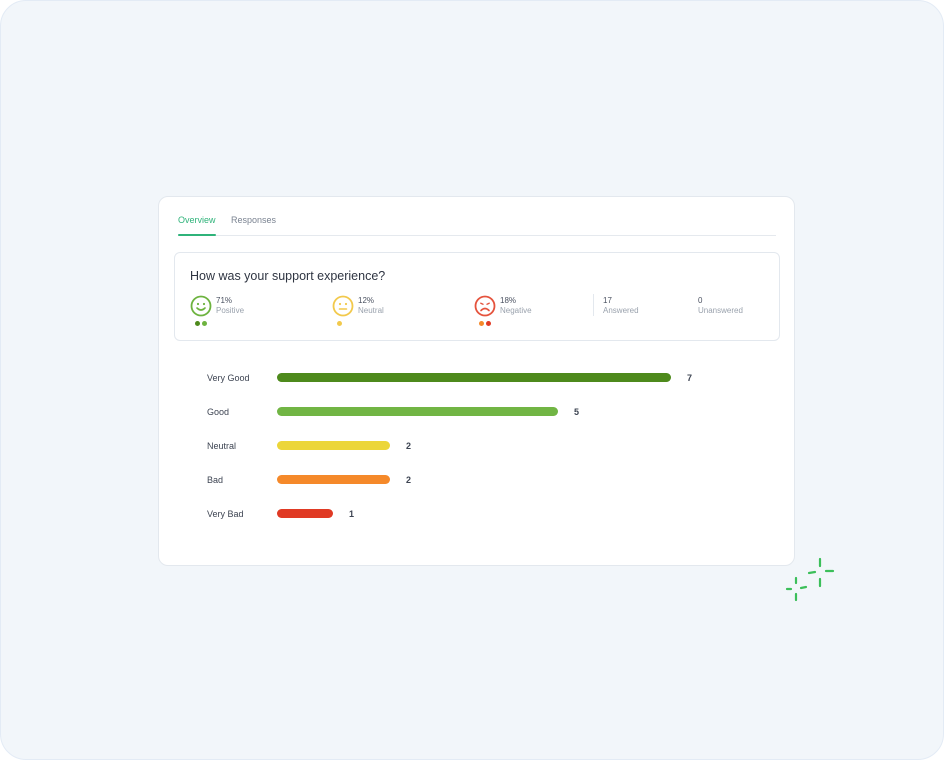 This screenshot has height=760, width=944. I want to click on bar-value-label: 7, so click(690, 378).